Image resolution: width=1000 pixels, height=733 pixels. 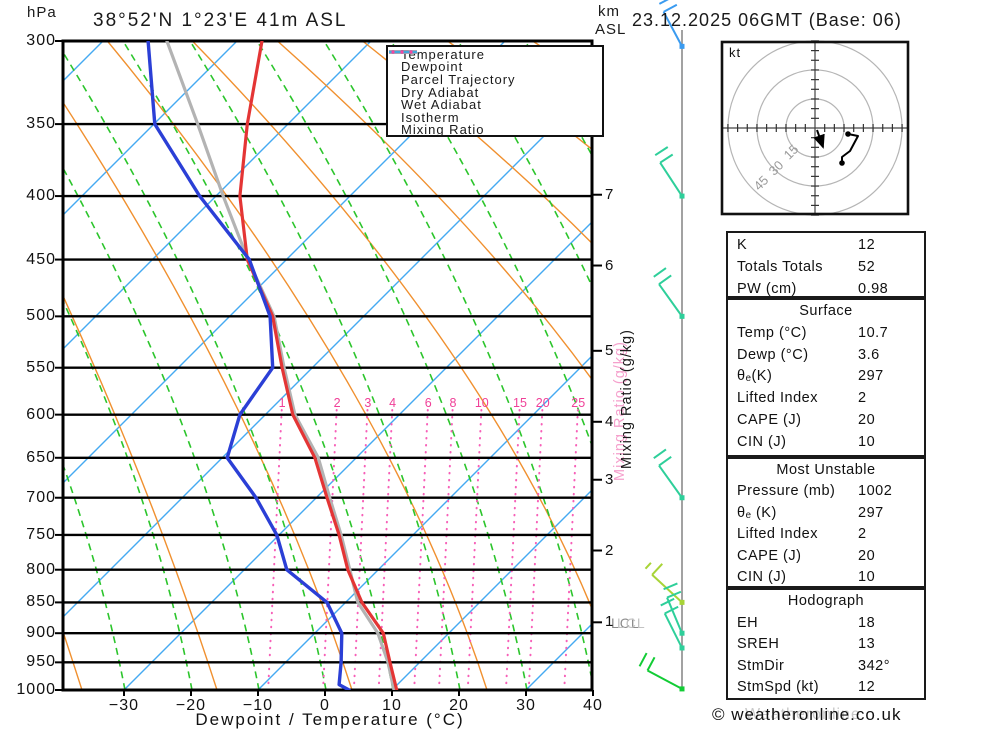 What do you see at coordinates (875, 491) in the screenshot?
I see `stat-value: 1002` at bounding box center [875, 491].